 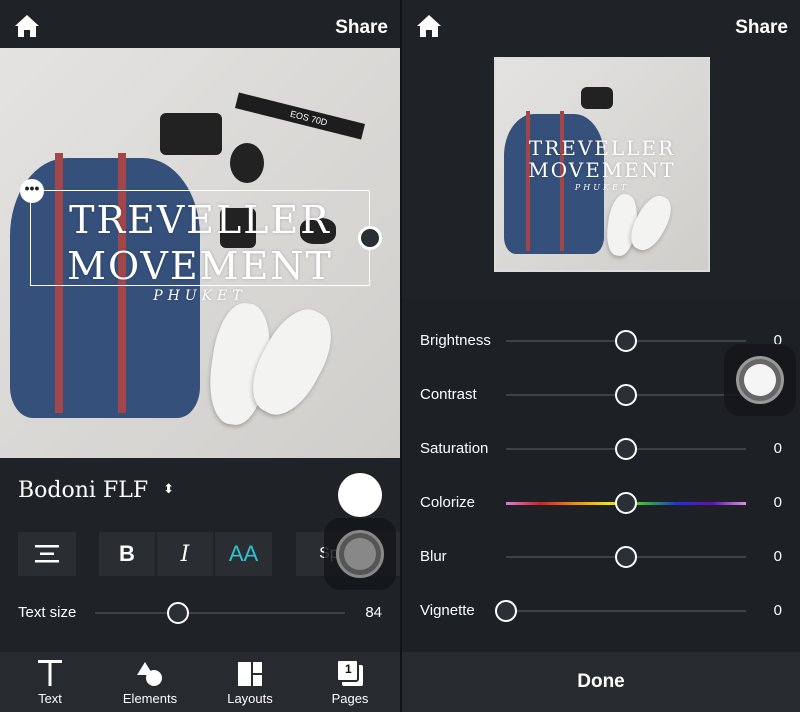 What do you see at coordinates (348, 669) in the screenshot?
I see `page-count-badge: 1` at bounding box center [348, 669].